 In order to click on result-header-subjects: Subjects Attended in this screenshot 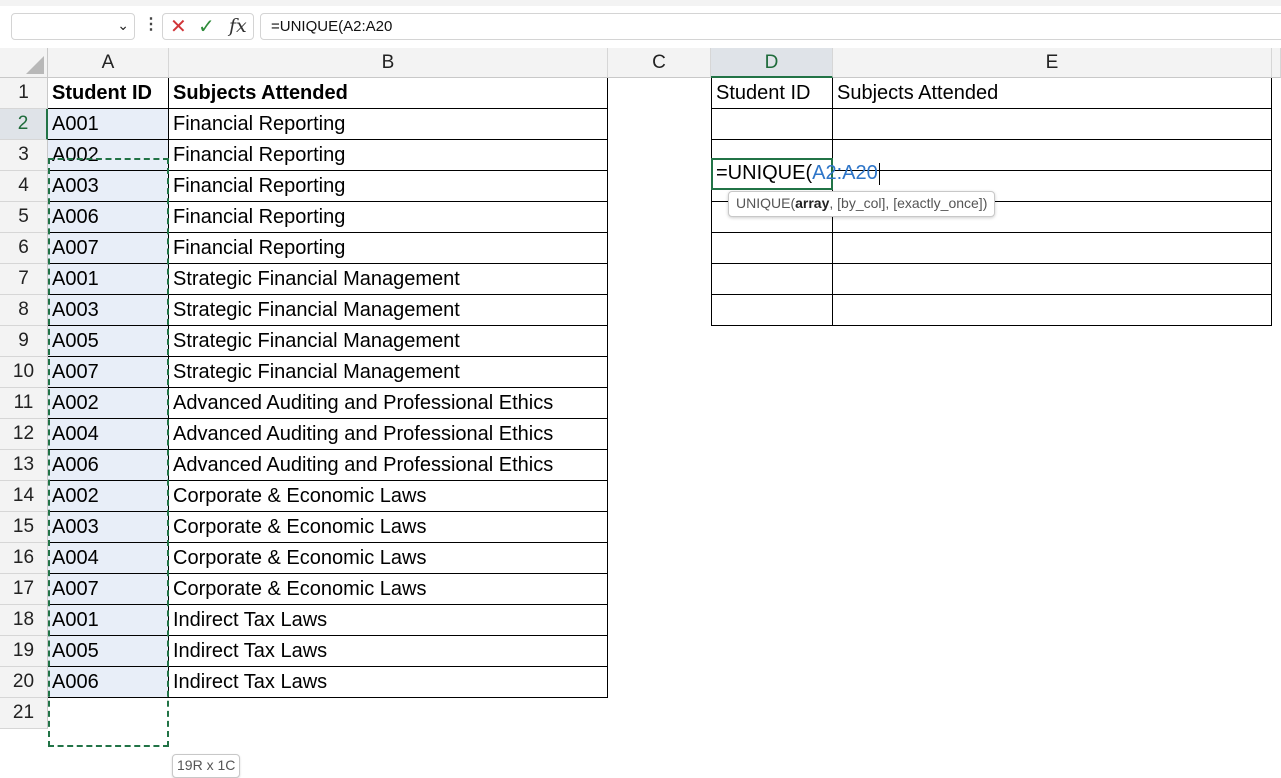, I will do `click(1052, 93)`.